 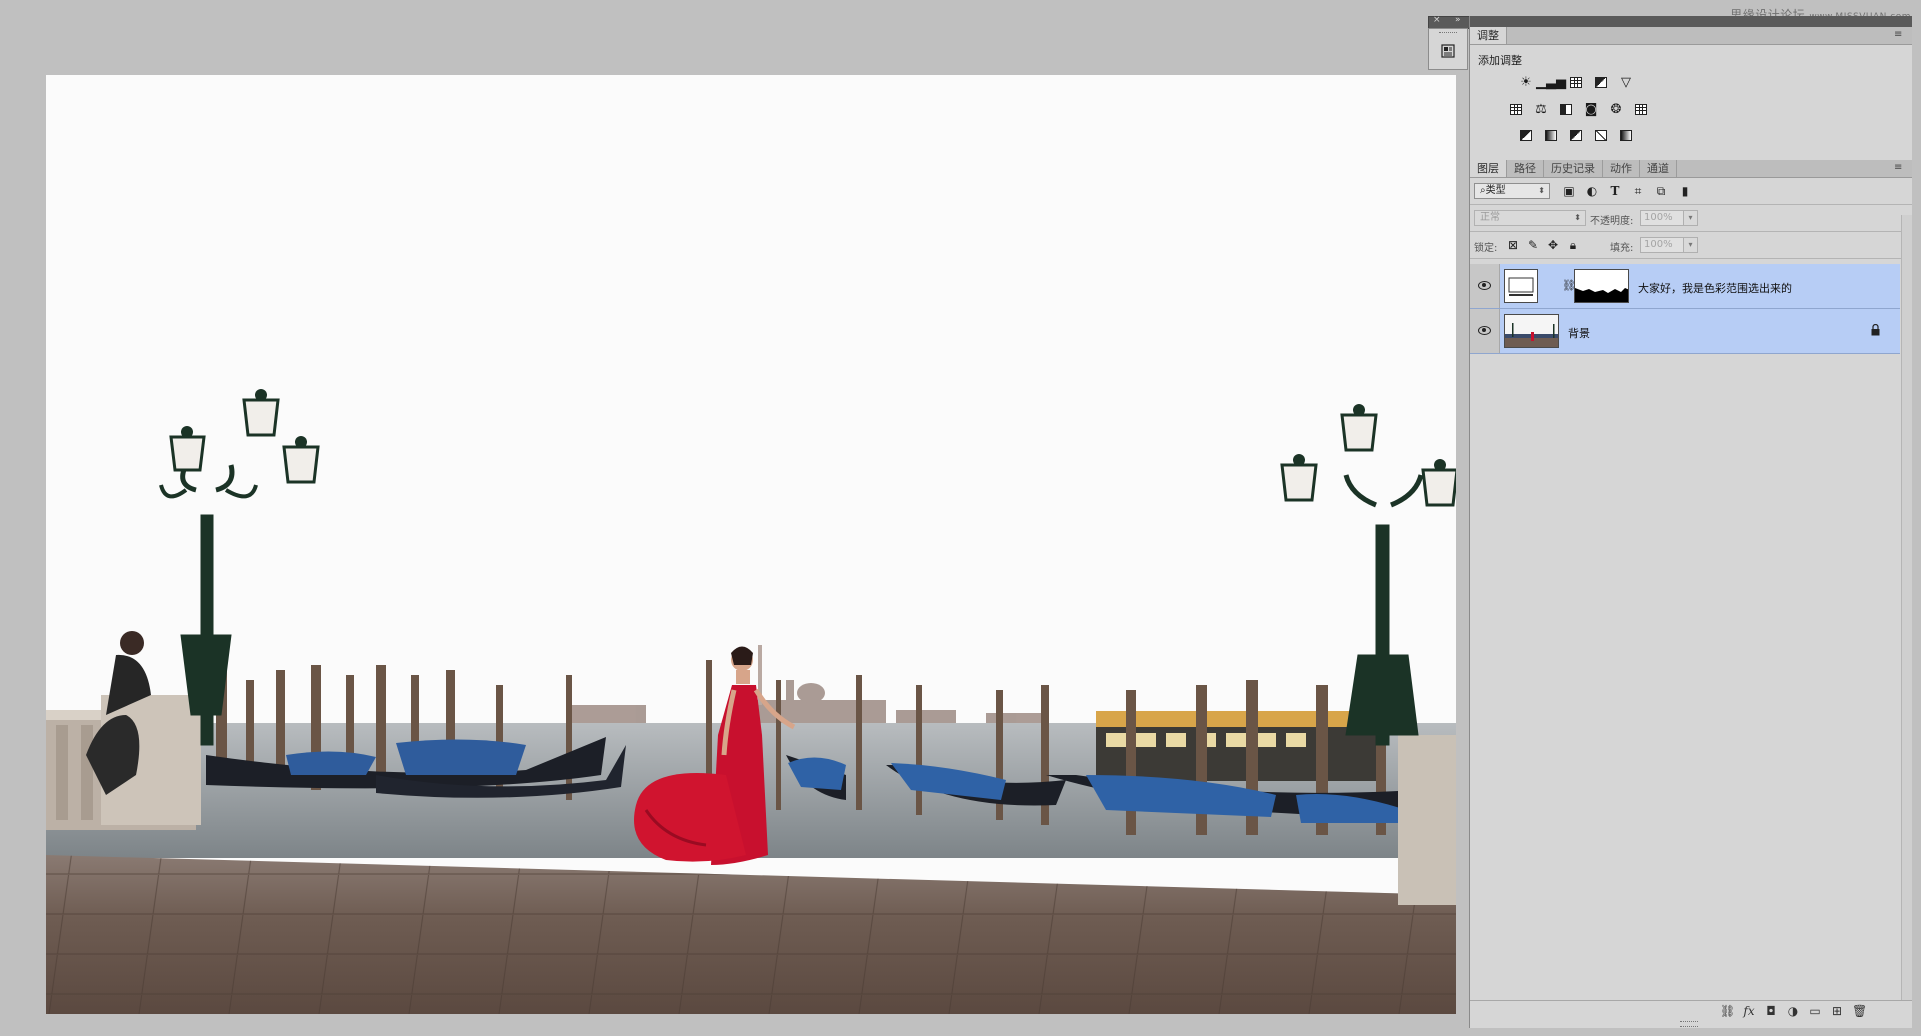 What do you see at coordinates (1815, 1011) in the screenshot?
I see `group-icon: ▭` at bounding box center [1815, 1011].